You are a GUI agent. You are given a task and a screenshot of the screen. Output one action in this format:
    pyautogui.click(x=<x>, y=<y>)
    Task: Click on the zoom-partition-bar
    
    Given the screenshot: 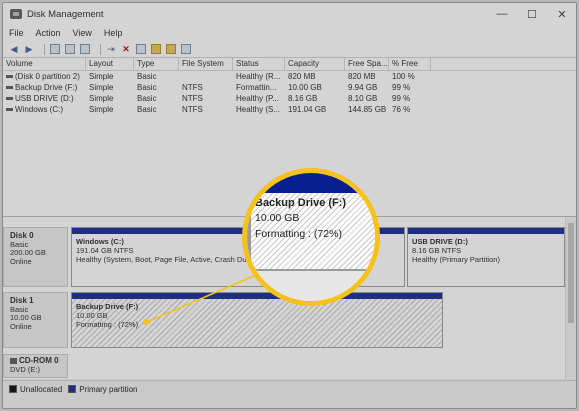 What is the action you would take?
    pyautogui.click(x=311, y=183)
    